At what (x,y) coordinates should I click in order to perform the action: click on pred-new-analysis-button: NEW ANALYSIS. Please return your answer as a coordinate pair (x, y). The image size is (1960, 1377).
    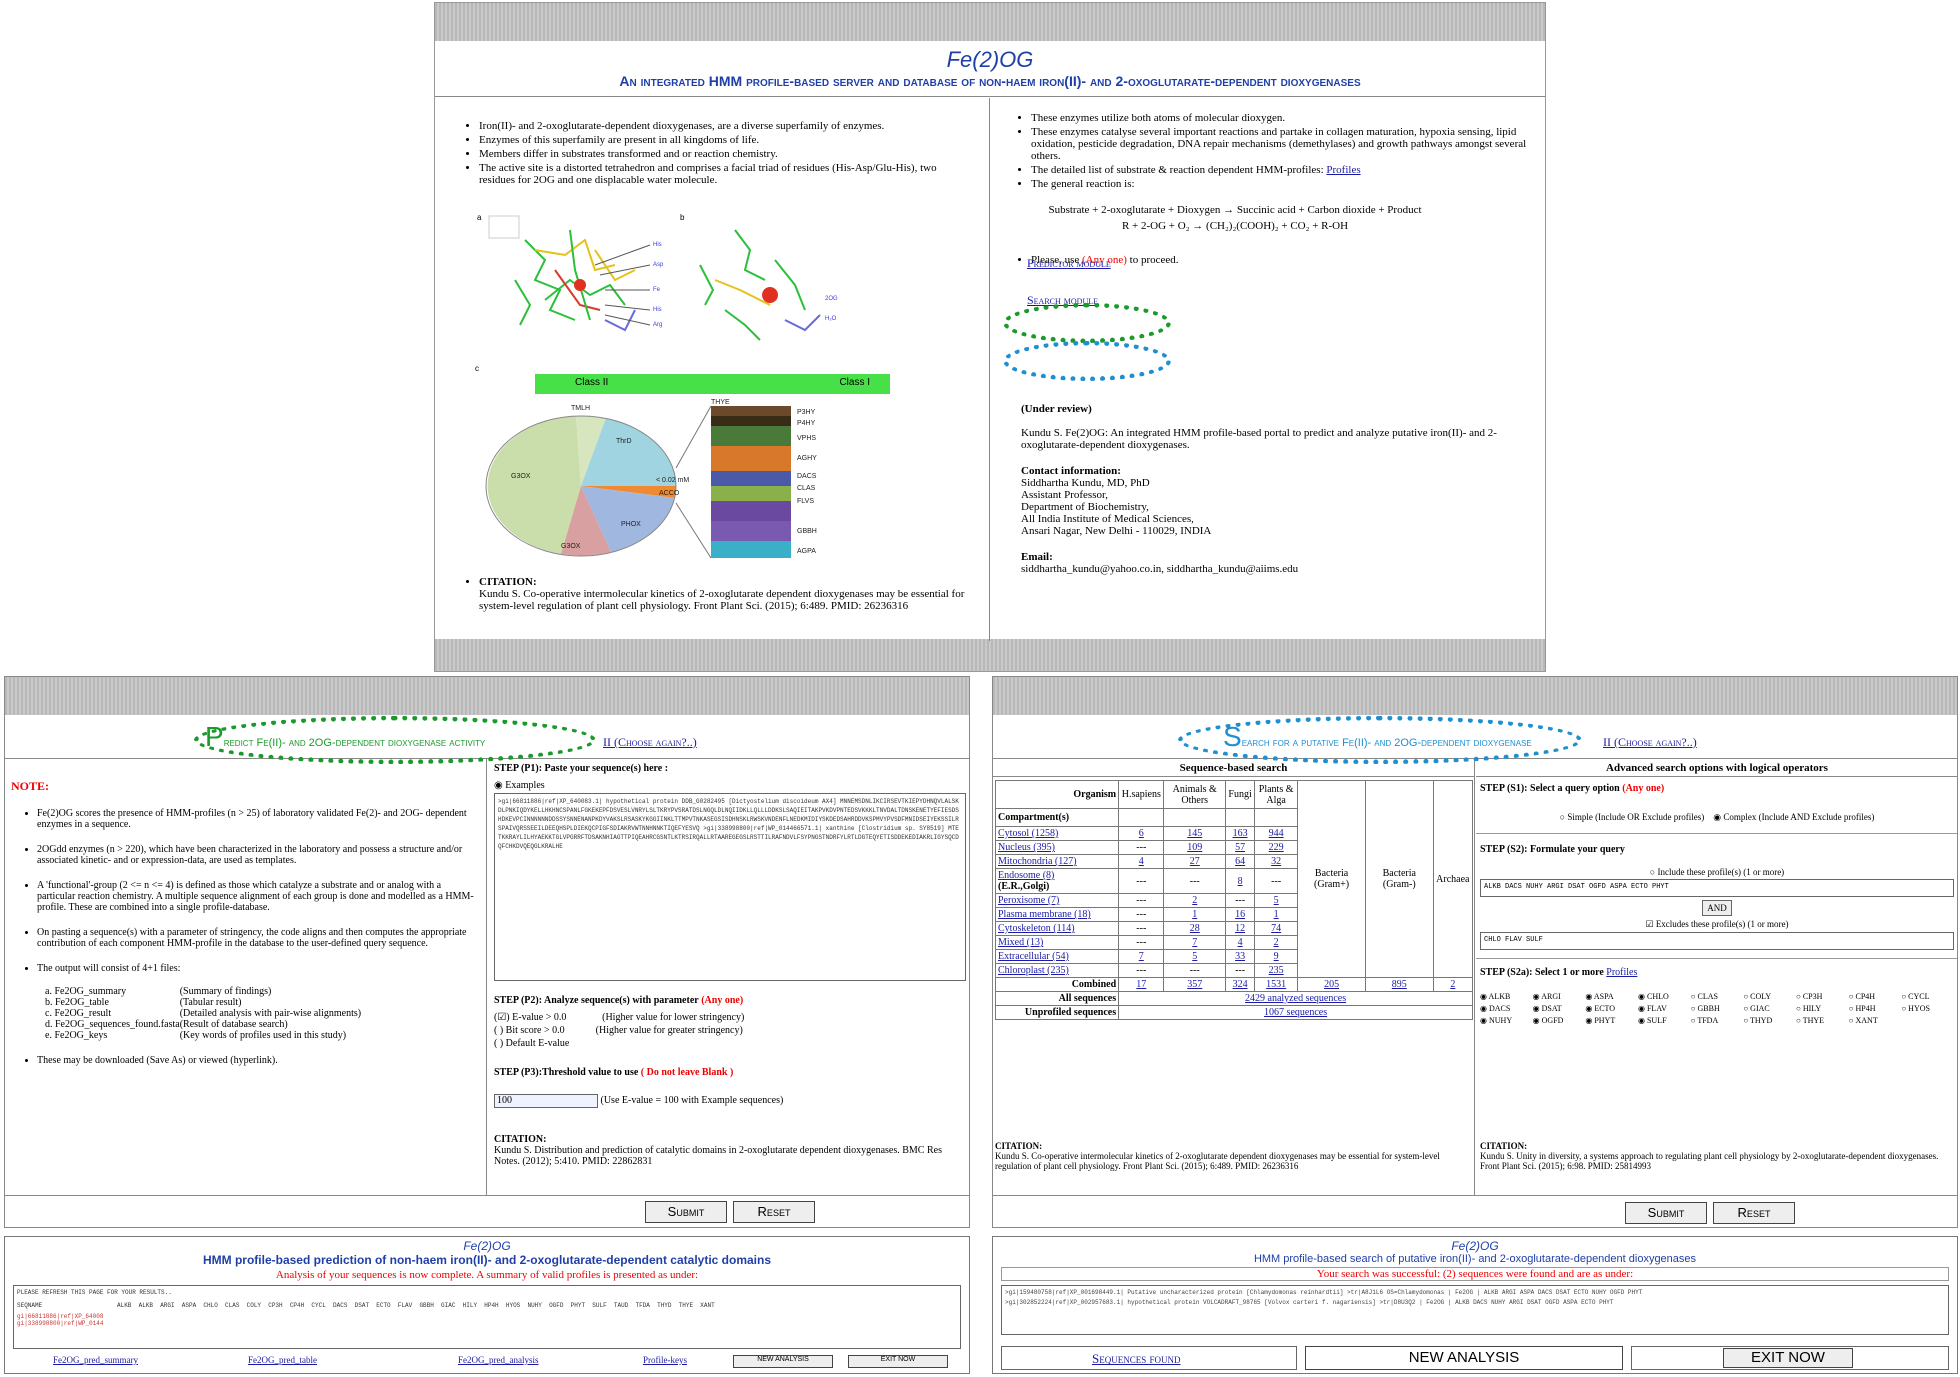
    Looking at the image, I should click on (783, 1361).